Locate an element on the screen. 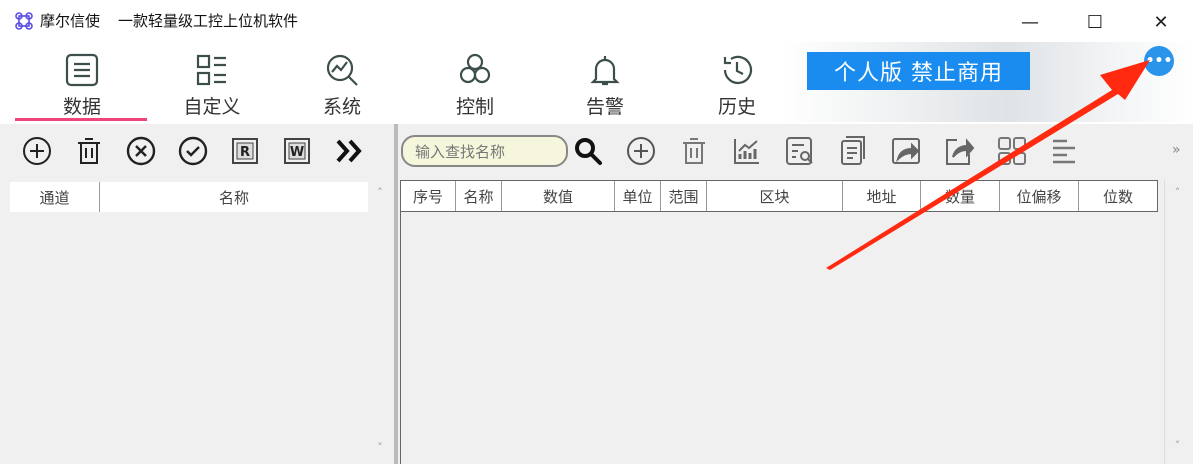  search-input: 输入查找名称 is located at coordinates (484, 151).